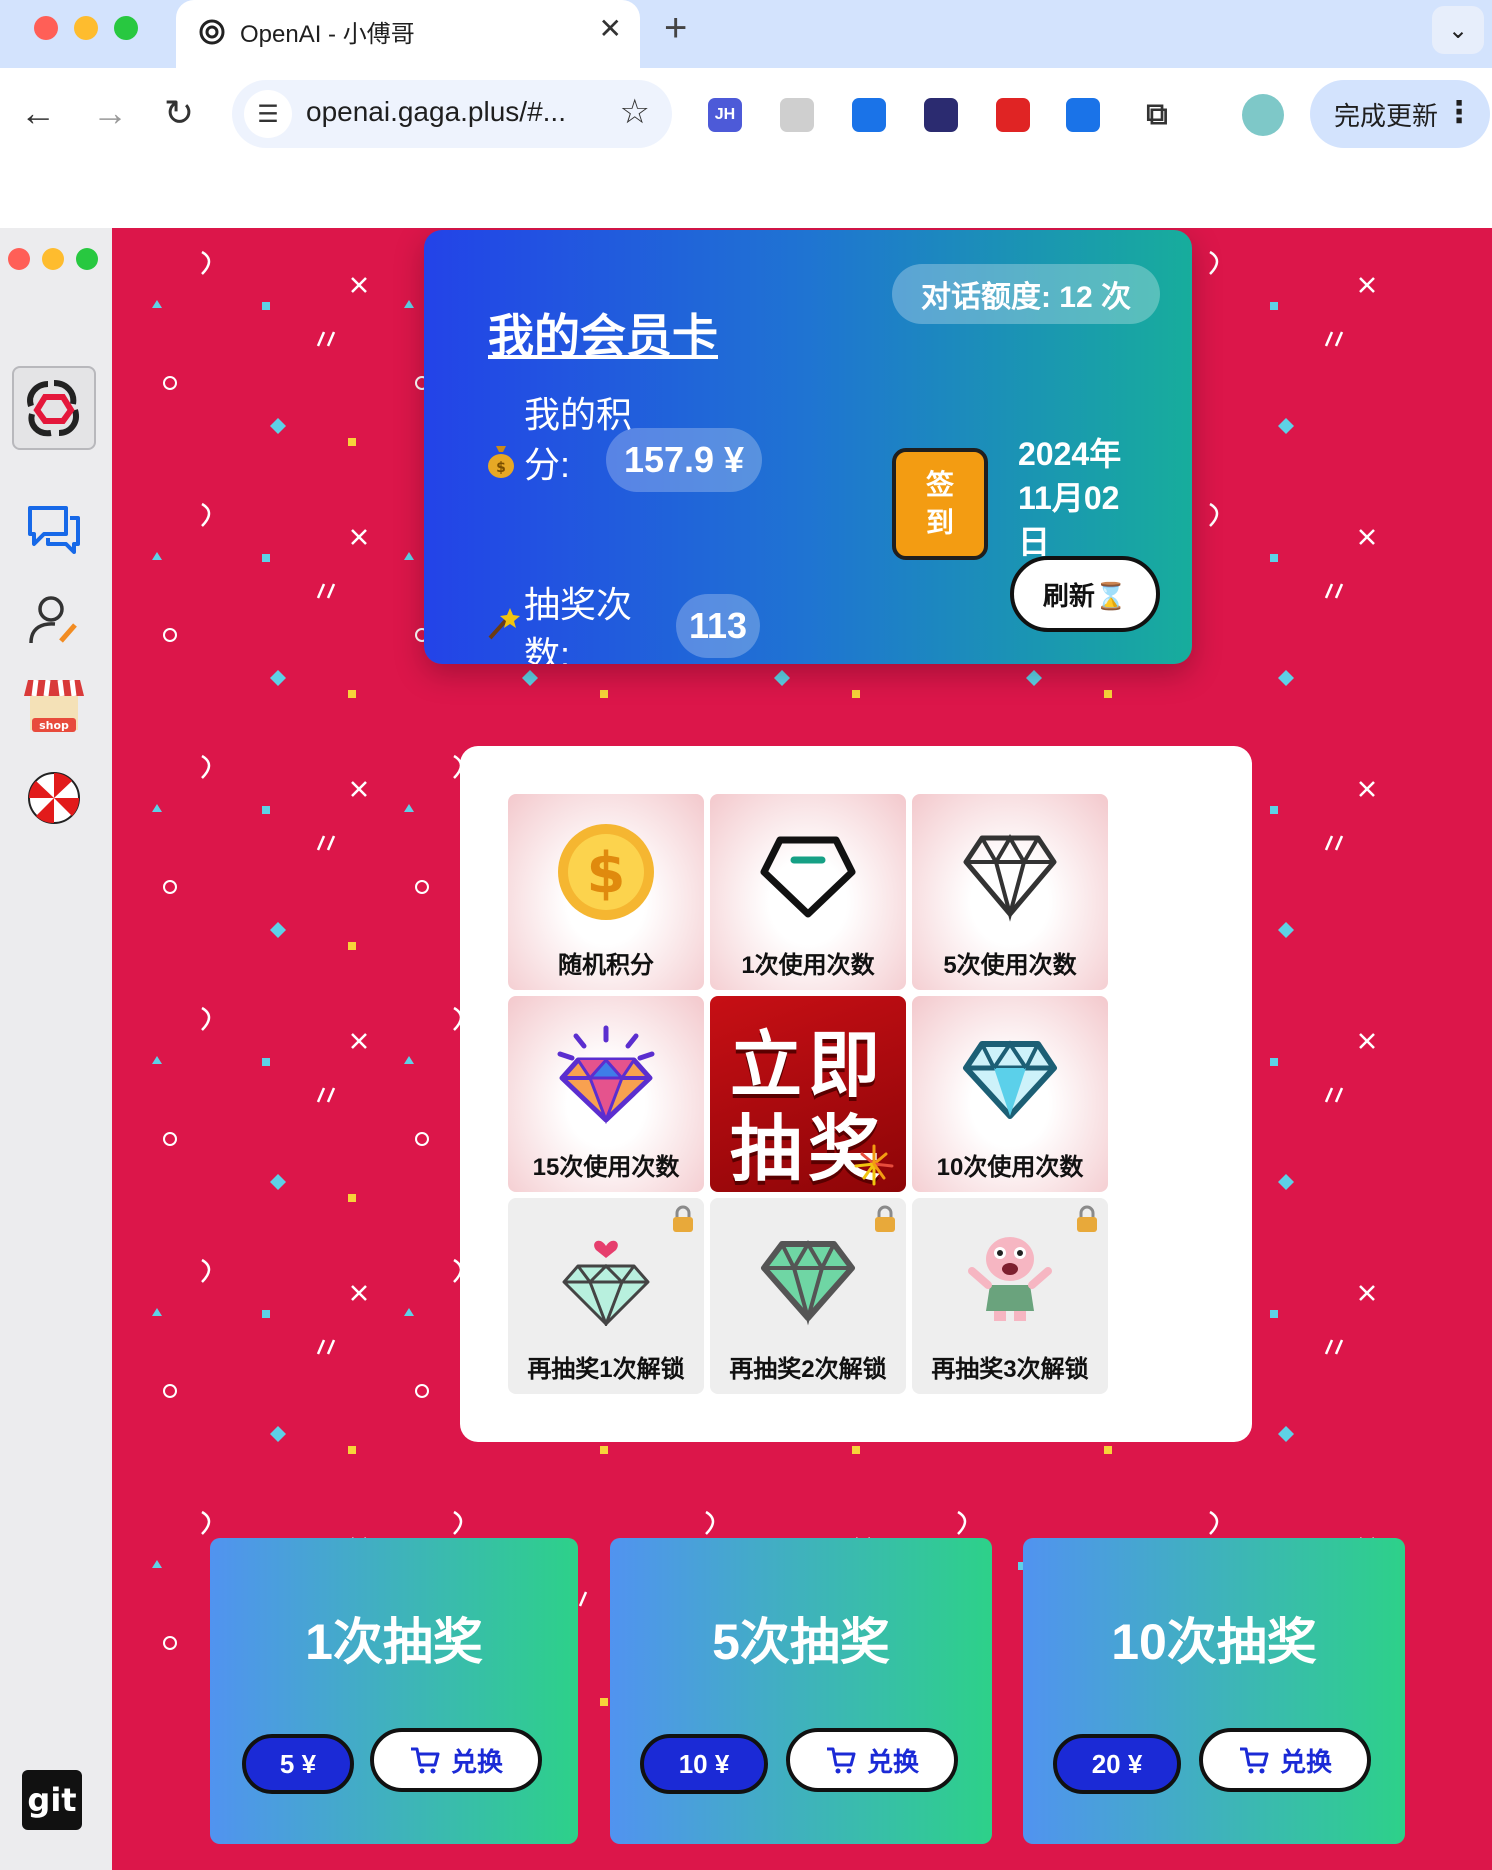  I want to click on chevron-down-icon: ⌄, so click(1458, 30).